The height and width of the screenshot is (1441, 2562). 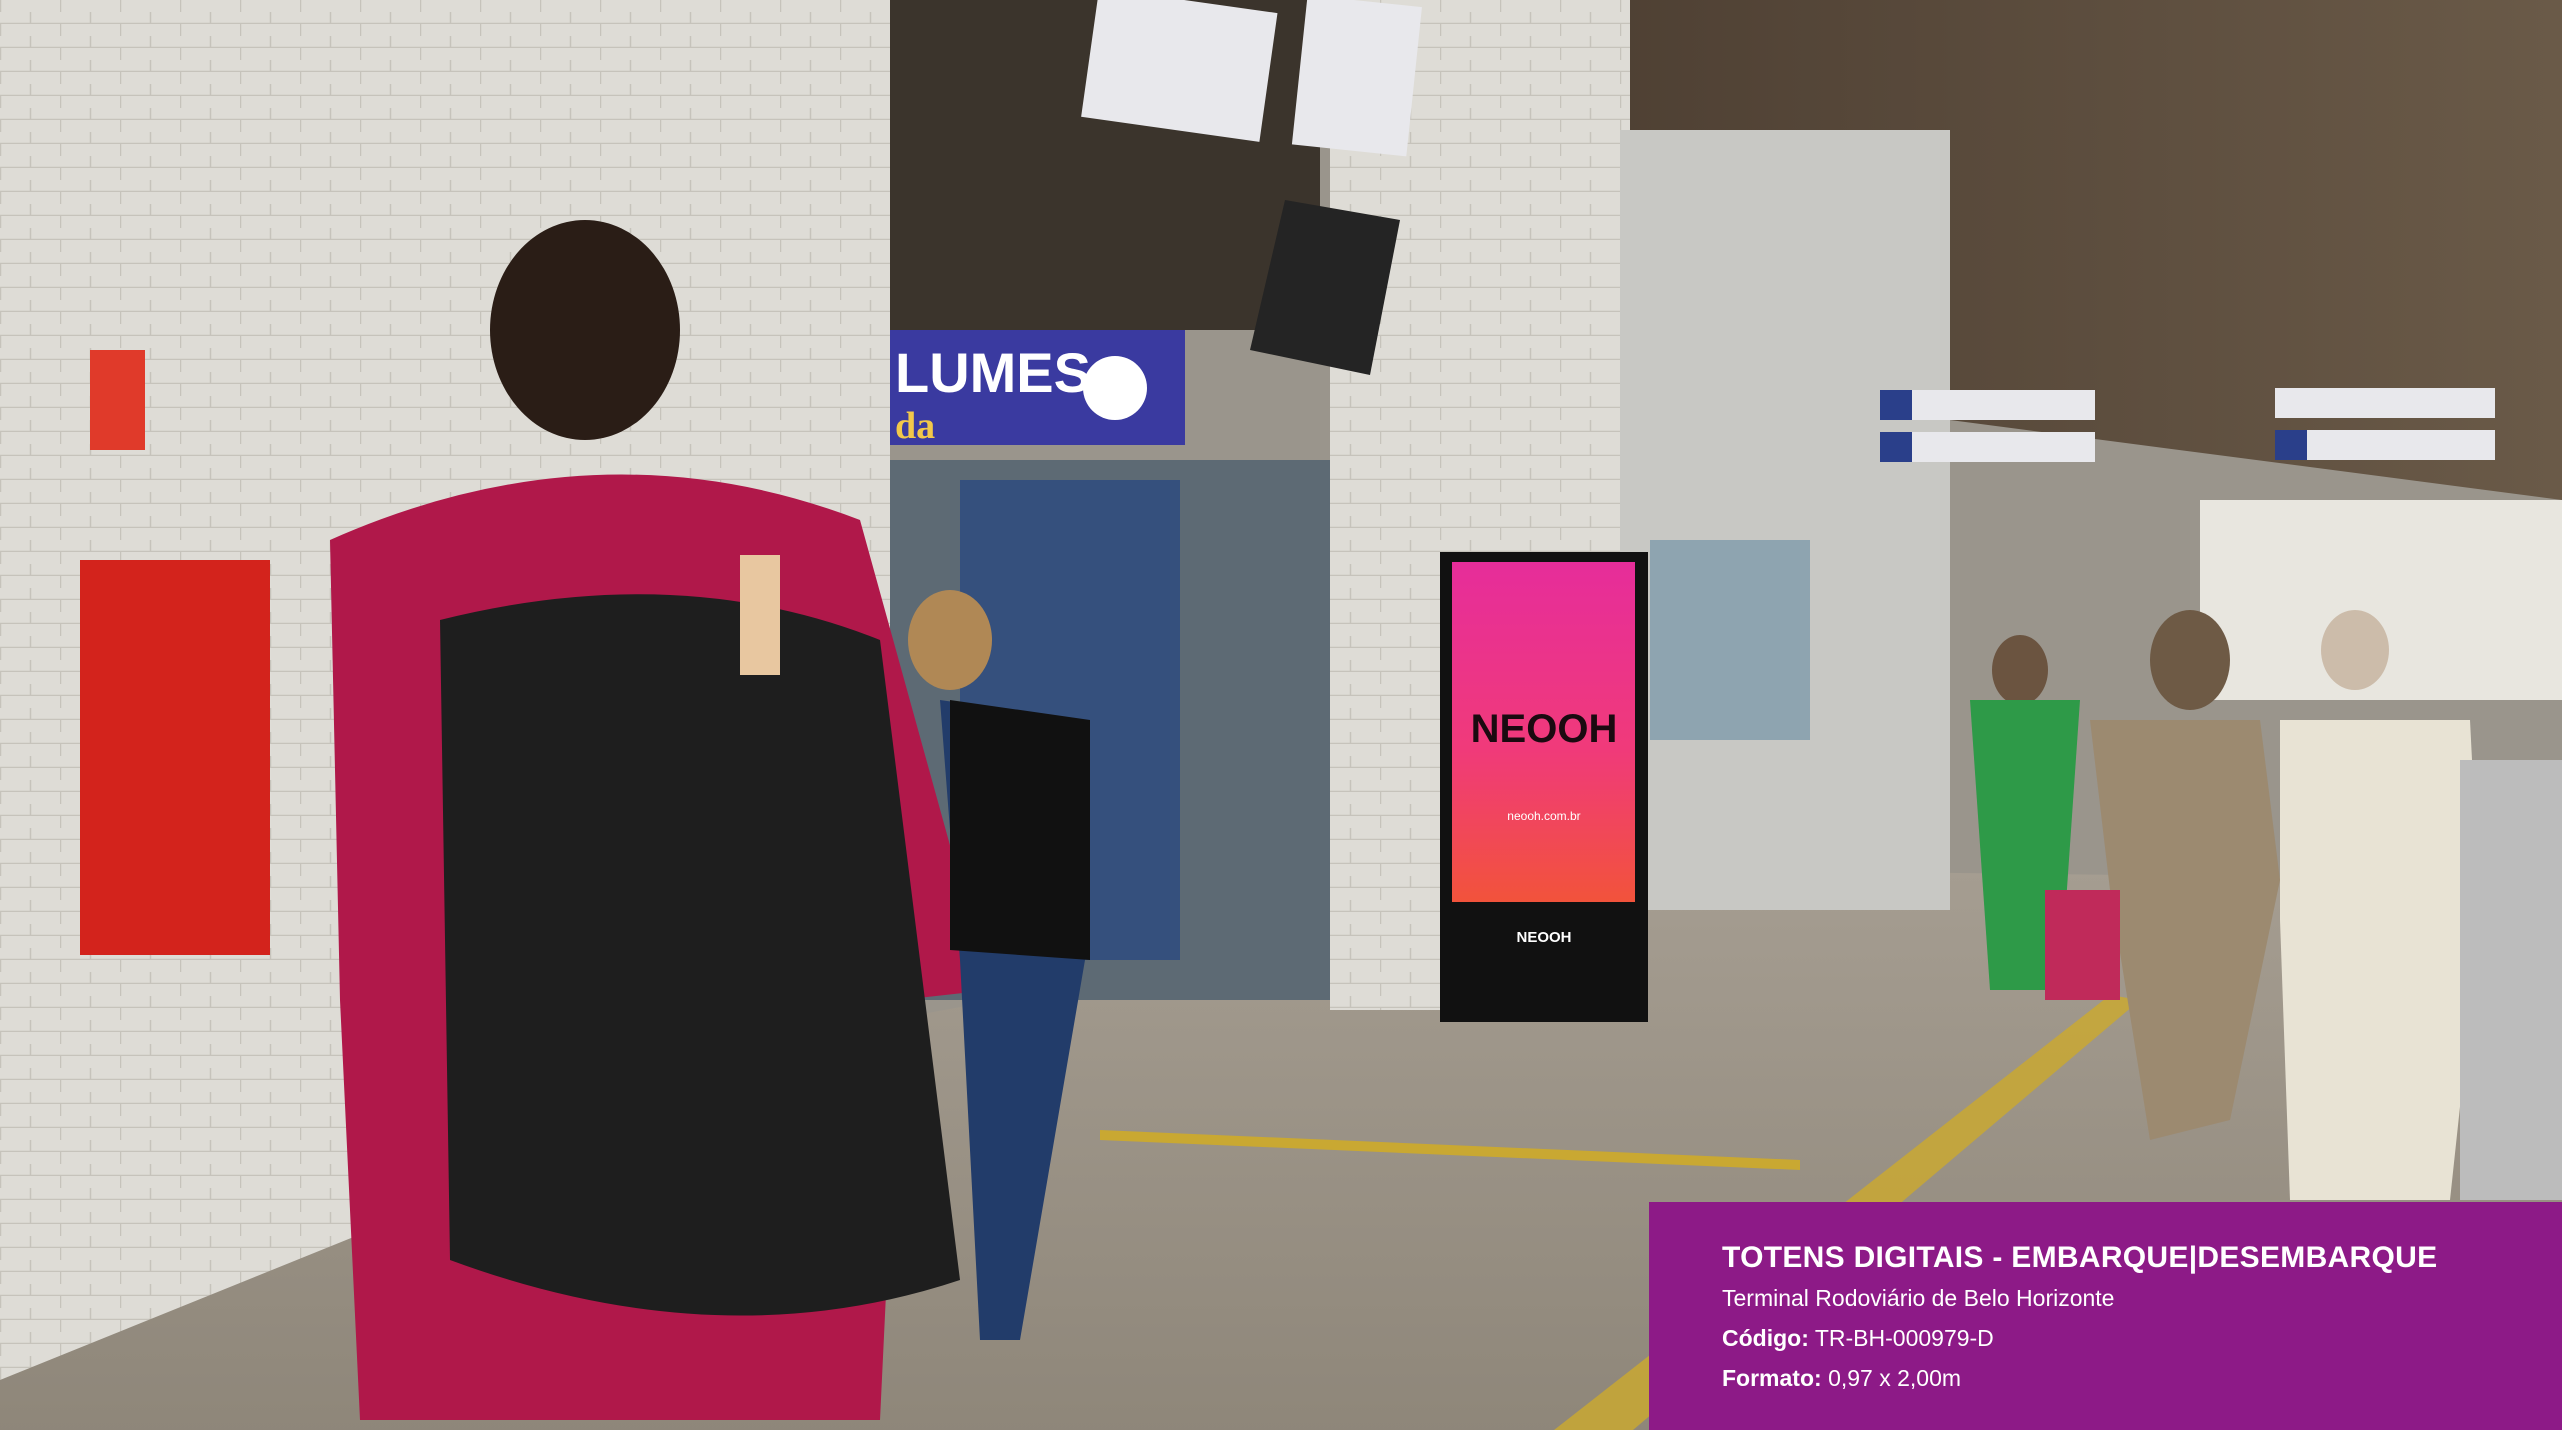 I want to click on turnstile, so click(x=2511, y=980).